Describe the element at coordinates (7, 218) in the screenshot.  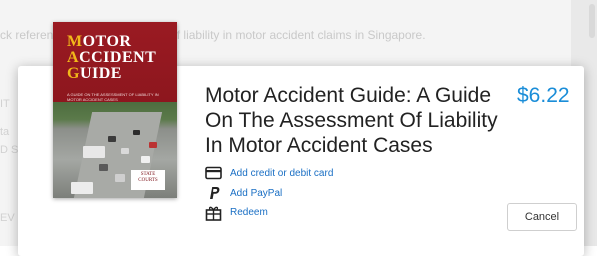
I see `background-fragment: EV` at that location.